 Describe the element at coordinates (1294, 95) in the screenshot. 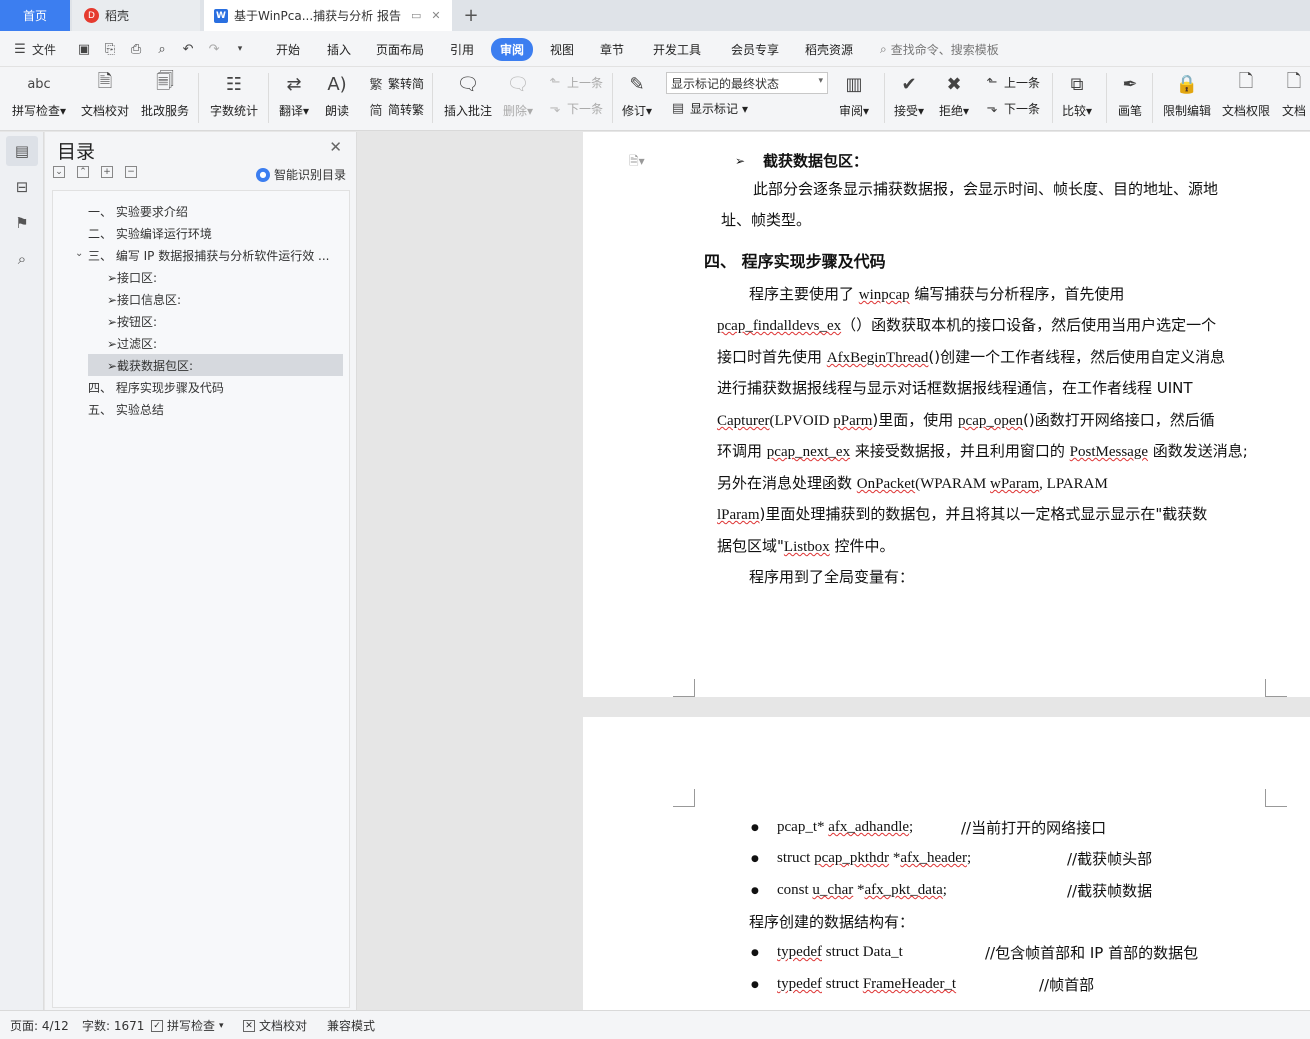

I see `doc-more-button: 🗋 文档` at that location.